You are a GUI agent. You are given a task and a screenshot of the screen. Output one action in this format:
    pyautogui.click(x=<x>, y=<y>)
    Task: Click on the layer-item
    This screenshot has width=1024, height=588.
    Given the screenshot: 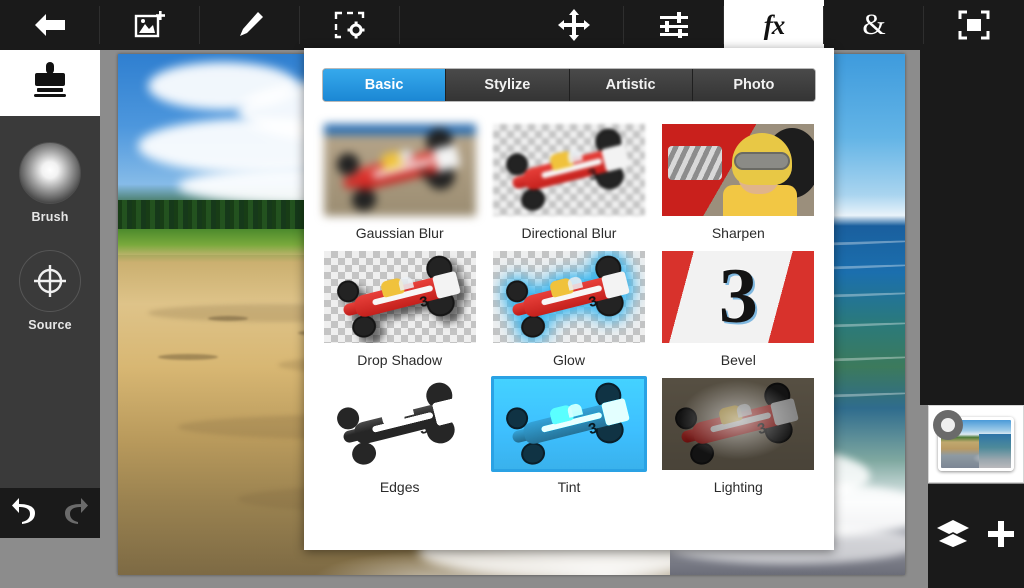 What is the action you would take?
    pyautogui.click(x=976, y=444)
    